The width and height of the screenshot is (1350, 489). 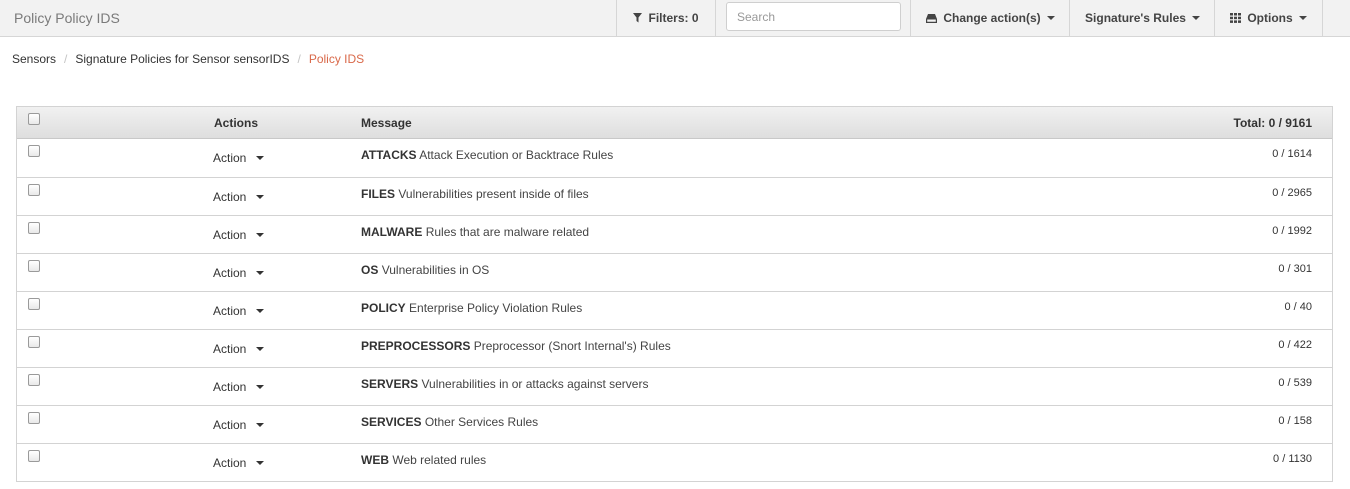 I want to click on row-message: POLICY Enterprise Policy Violation Rules, so click(x=471, y=308).